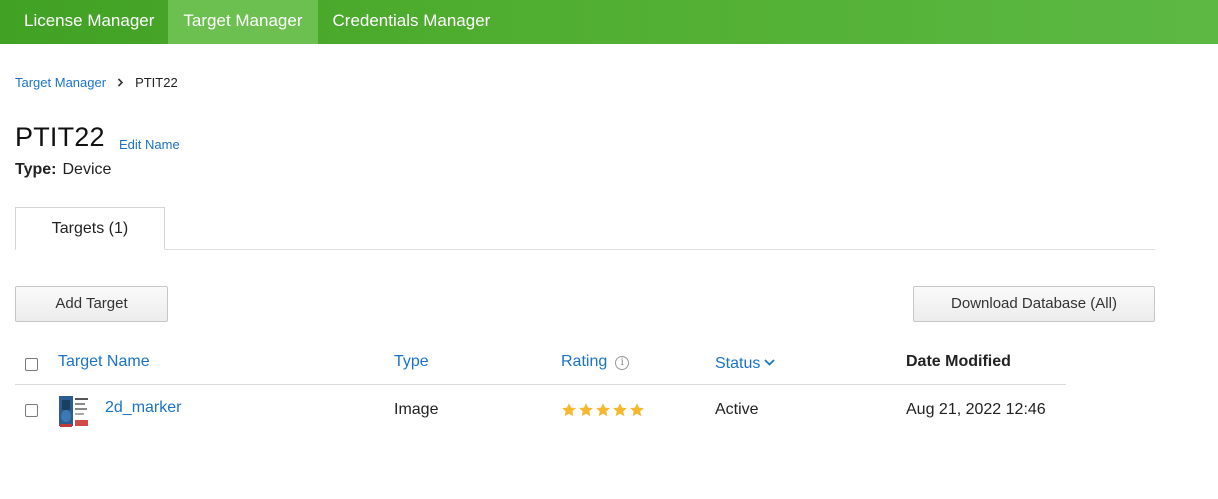 The height and width of the screenshot is (499, 1218). Describe the element at coordinates (74, 411) in the screenshot. I see `target-thumbnail` at that location.